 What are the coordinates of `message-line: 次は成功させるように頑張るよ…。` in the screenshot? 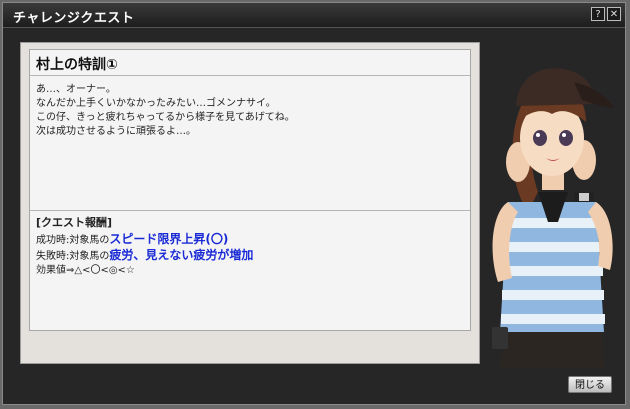 It's located at (116, 131).